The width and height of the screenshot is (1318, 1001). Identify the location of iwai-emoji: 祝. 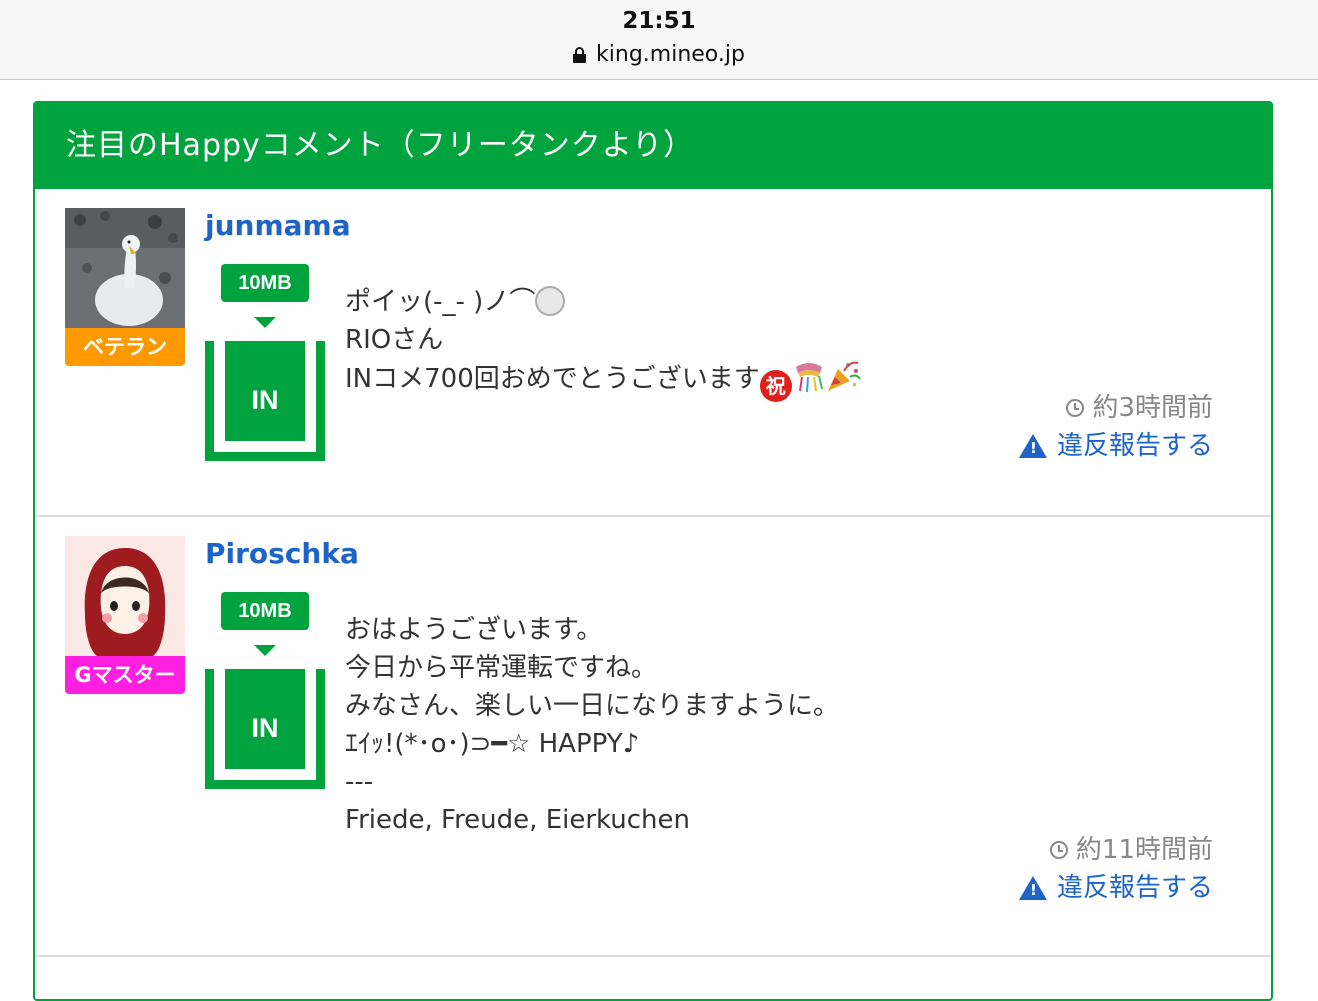
(775, 386).